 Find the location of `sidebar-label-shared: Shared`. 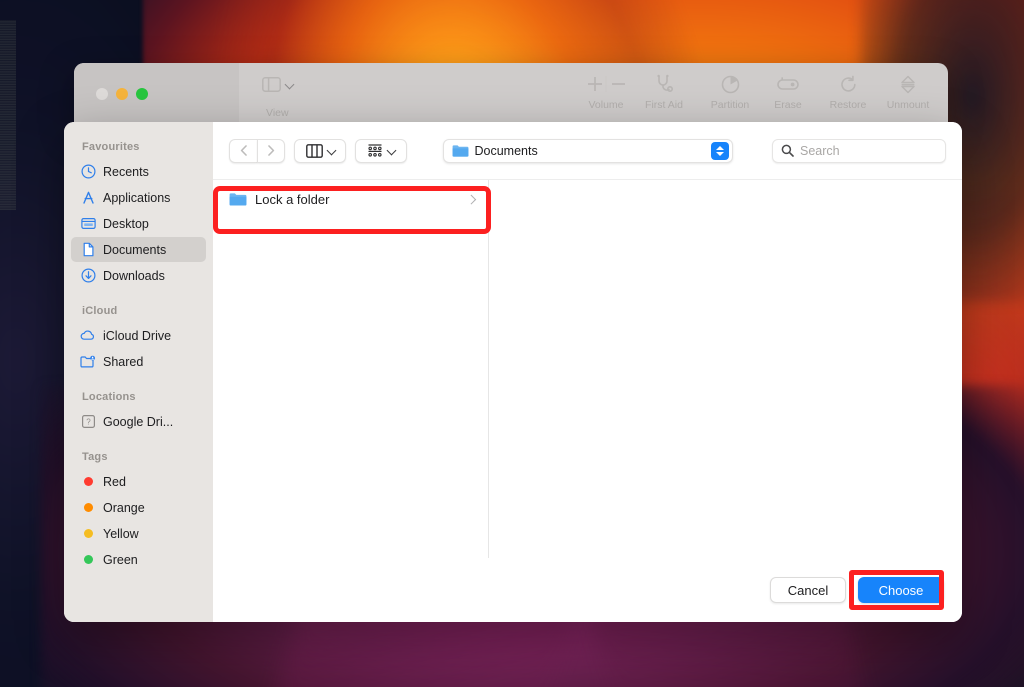

sidebar-label-shared: Shared is located at coordinates (123, 361).